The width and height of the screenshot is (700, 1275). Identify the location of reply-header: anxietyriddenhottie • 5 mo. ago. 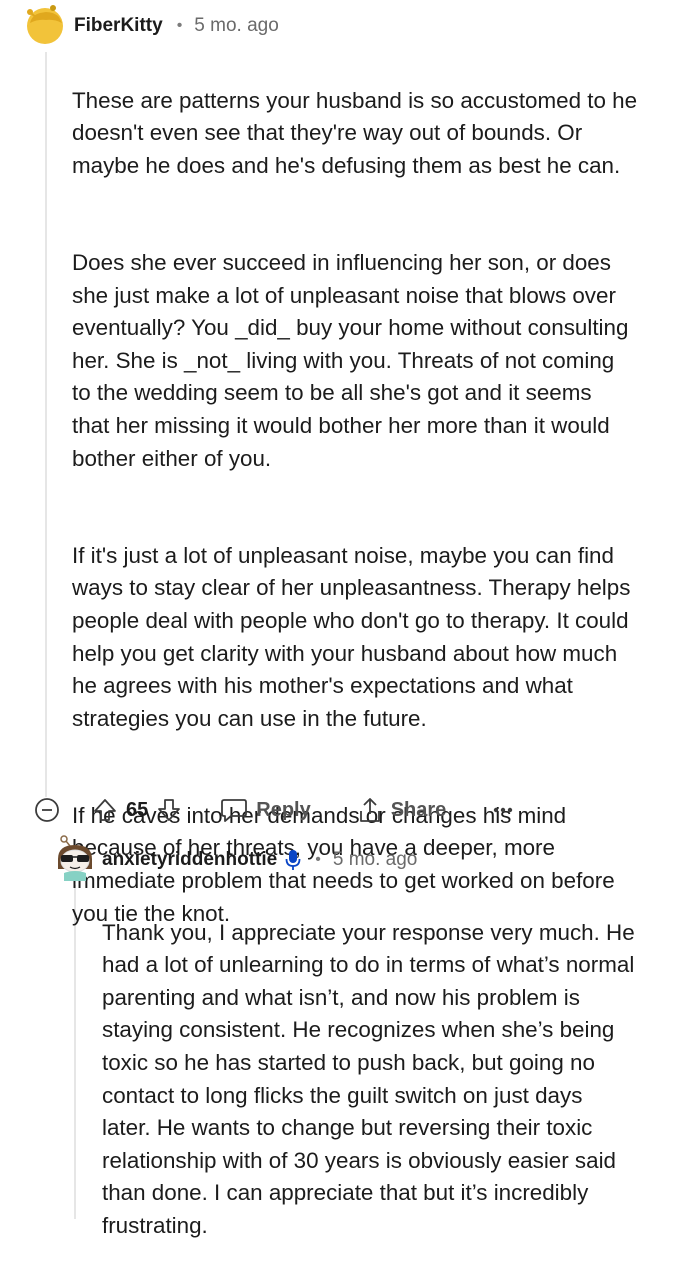
(235, 858).